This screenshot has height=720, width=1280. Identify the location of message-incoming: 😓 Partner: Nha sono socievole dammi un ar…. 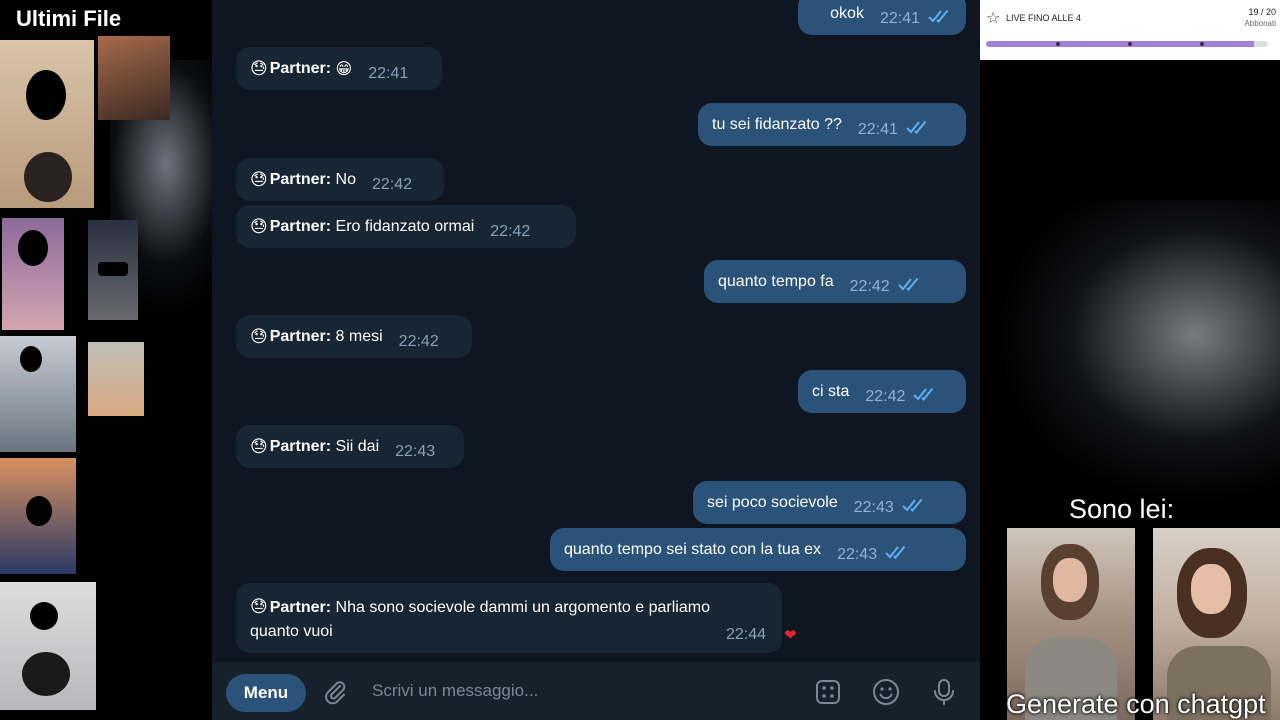
(509, 618).